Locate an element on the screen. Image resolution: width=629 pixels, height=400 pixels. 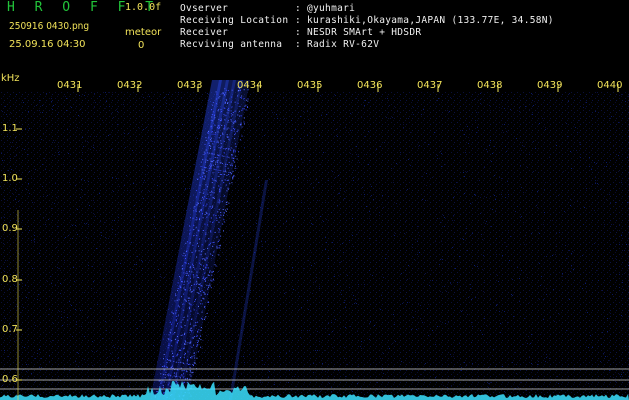
y-axis-unit: kHz is located at coordinates (10, 78).